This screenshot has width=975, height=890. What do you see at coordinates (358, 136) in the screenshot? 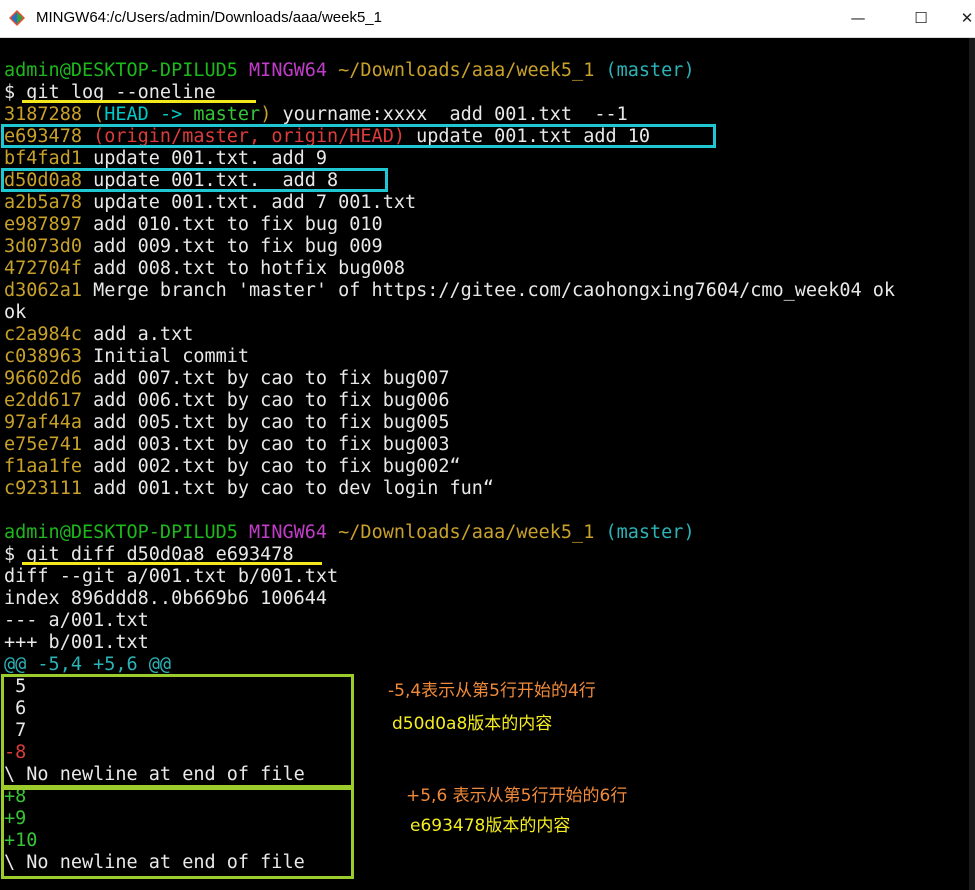
I see `highlight-box-e693478` at bounding box center [358, 136].